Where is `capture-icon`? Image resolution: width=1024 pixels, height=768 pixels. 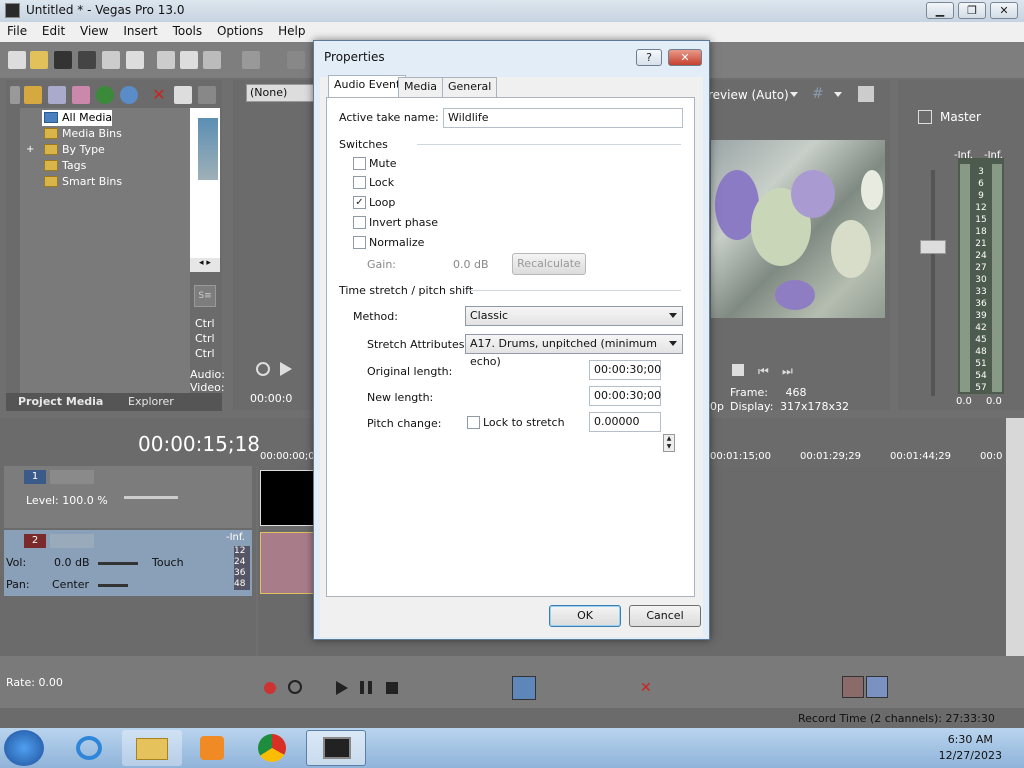
capture-icon is located at coordinates (57, 95).